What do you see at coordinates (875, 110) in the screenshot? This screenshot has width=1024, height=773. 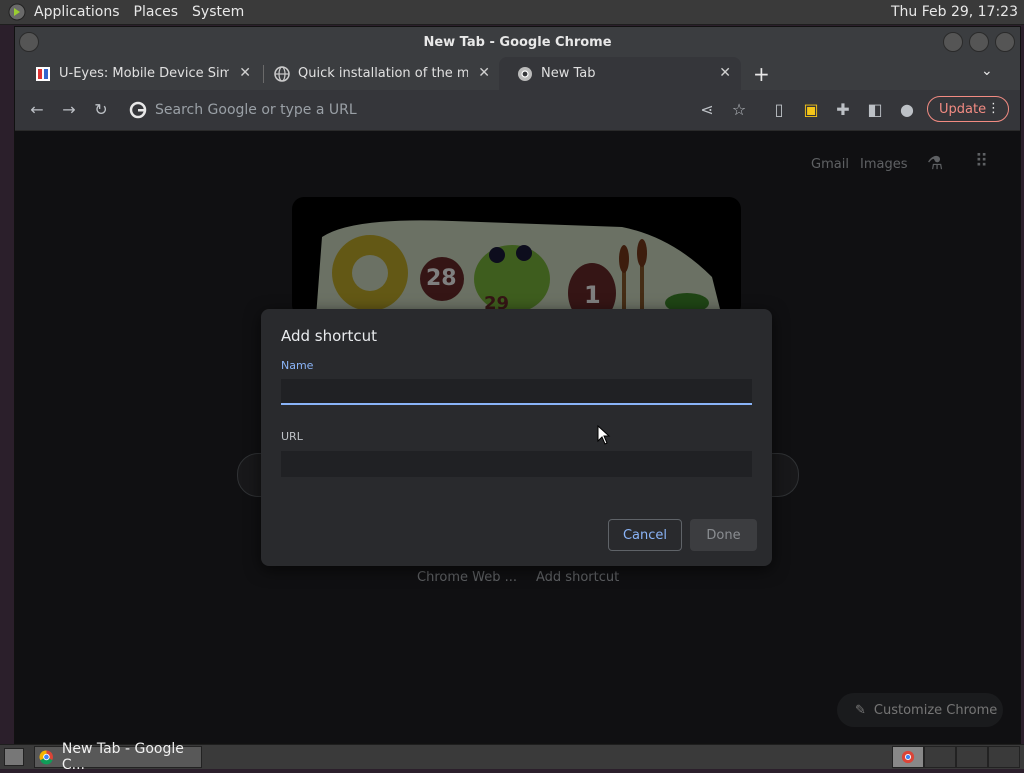 I see `side-panel-icon: ◧` at bounding box center [875, 110].